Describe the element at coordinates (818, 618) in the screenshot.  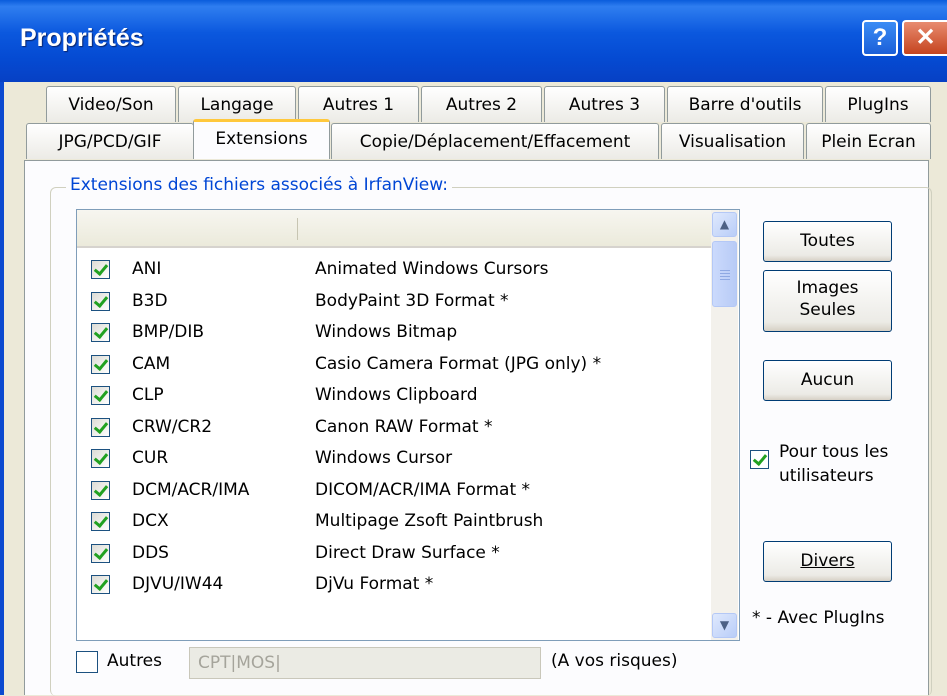
I see `plugins-note: * - Avec PlugIns` at that location.